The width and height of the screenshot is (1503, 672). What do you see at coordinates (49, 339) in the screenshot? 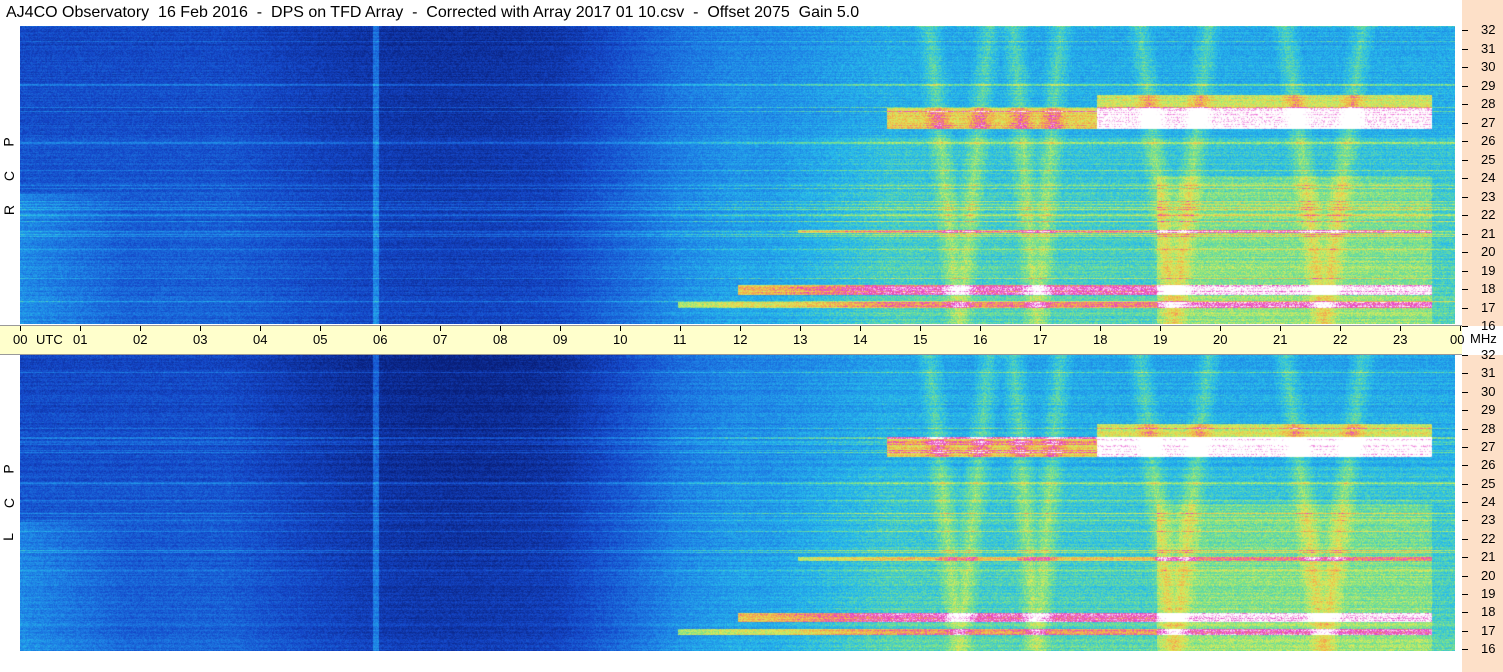
I see `time-unit-label: UTC` at bounding box center [49, 339].